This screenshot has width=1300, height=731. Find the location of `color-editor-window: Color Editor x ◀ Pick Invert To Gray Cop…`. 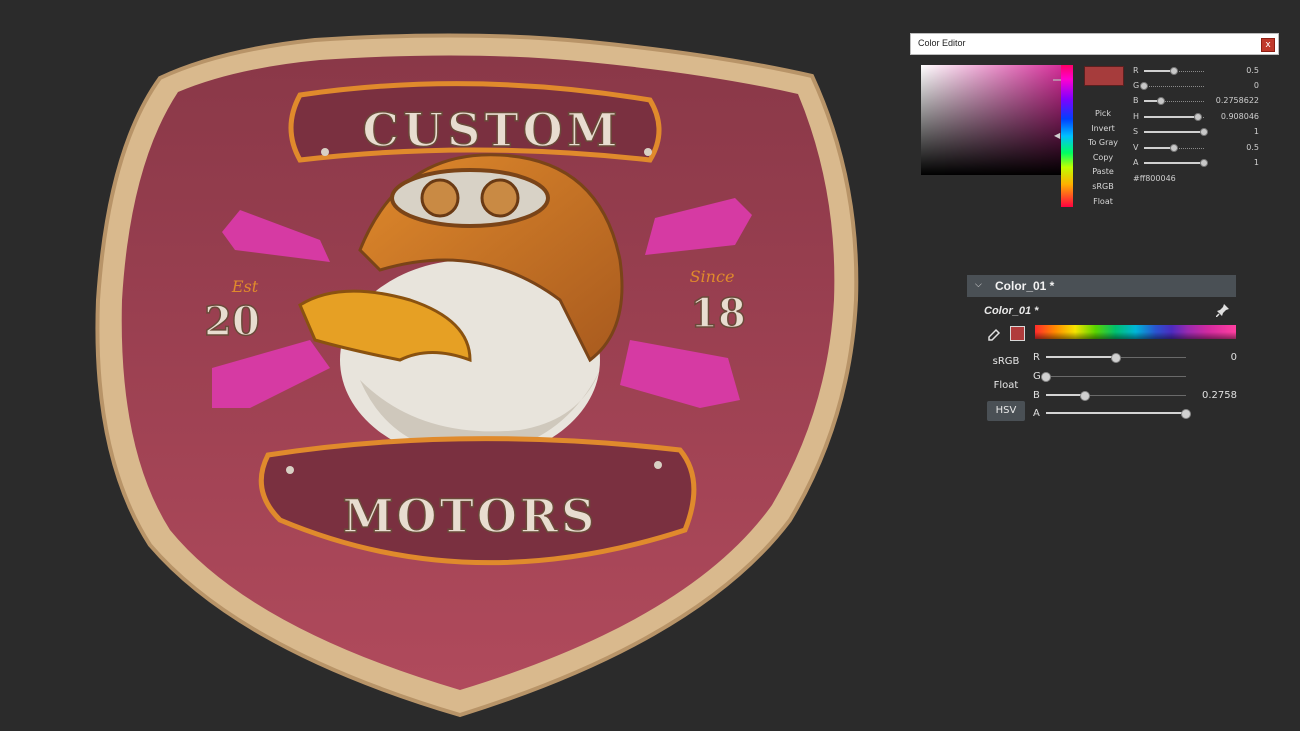

color-editor-window: Color Editor x ◀ Pick Invert To Gray Cop… is located at coordinates (1094, 120).